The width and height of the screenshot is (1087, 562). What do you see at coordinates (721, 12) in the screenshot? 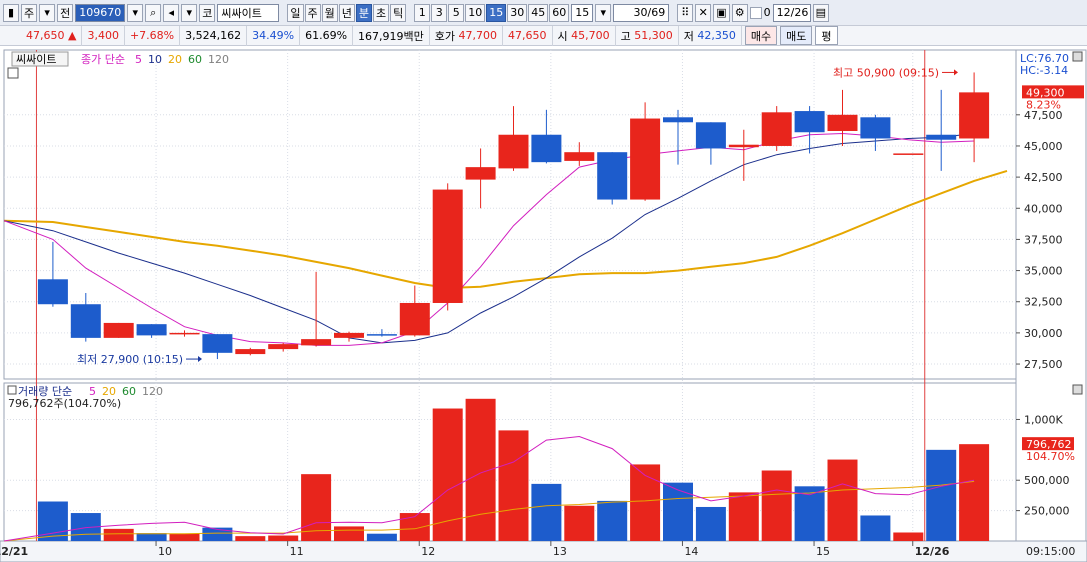
I see `save-icon: ▣` at bounding box center [721, 12].